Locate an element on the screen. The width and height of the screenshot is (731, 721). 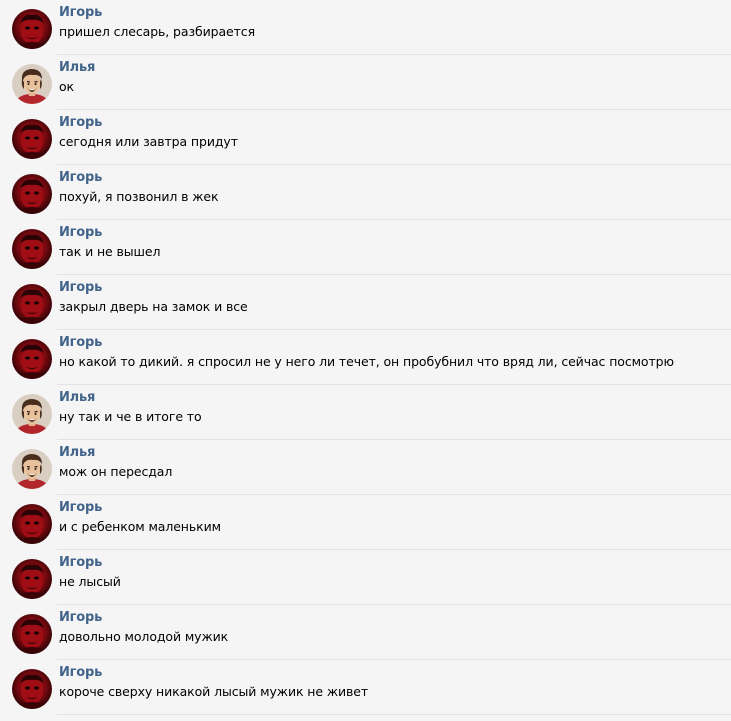
message-row: Игорь пришел слесарь, разбирается is located at coordinates (365, 27).